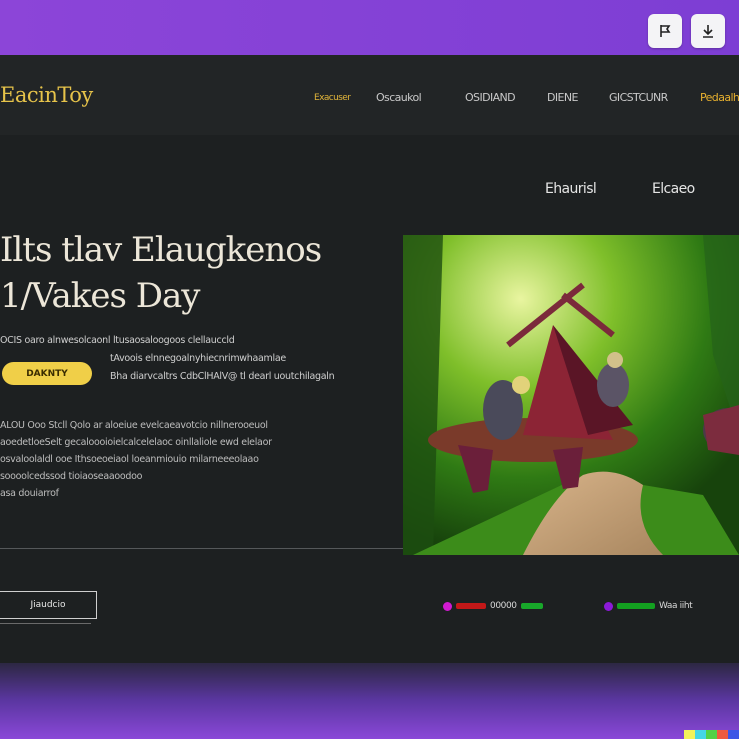  Describe the element at coordinates (45, 623) in the screenshot. I see `button-underline` at that location.